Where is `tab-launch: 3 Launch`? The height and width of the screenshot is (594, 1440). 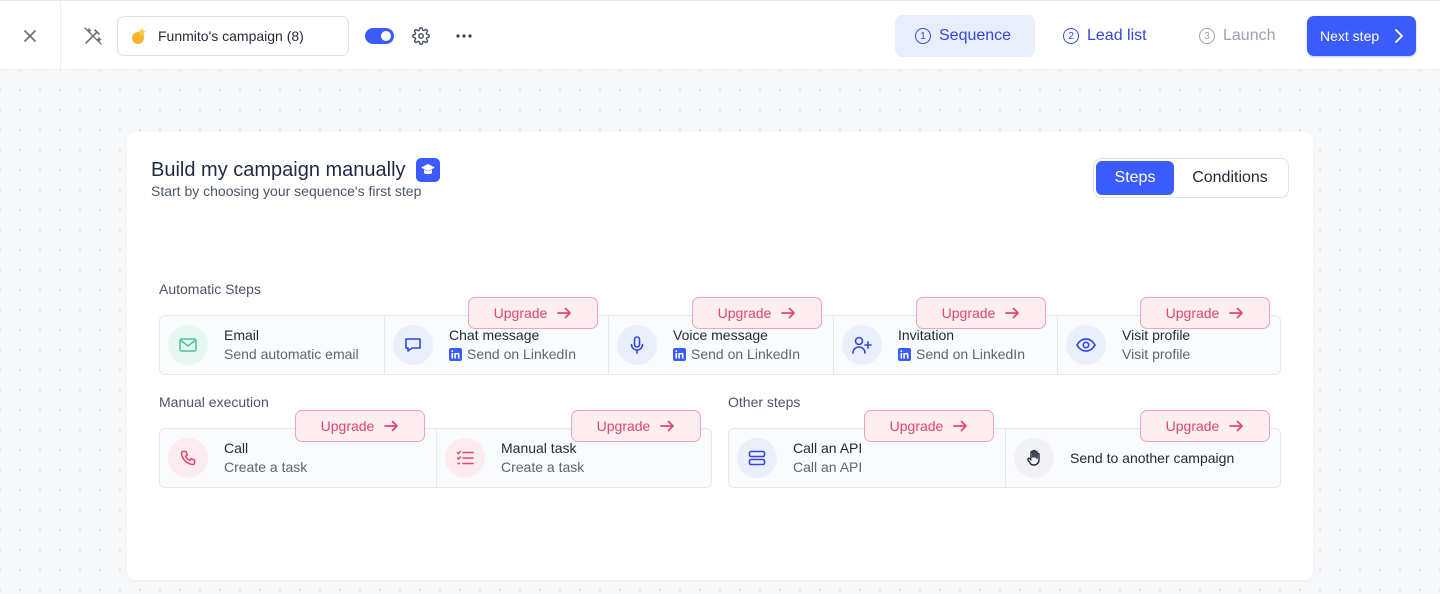 tab-launch: 3 Launch is located at coordinates (1237, 36).